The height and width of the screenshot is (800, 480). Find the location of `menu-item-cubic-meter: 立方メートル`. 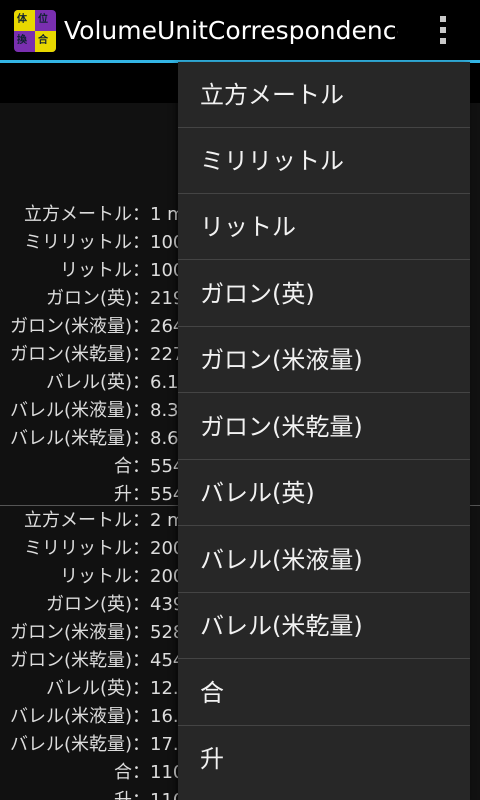

menu-item-cubic-meter: 立方メートル is located at coordinates (324, 95).